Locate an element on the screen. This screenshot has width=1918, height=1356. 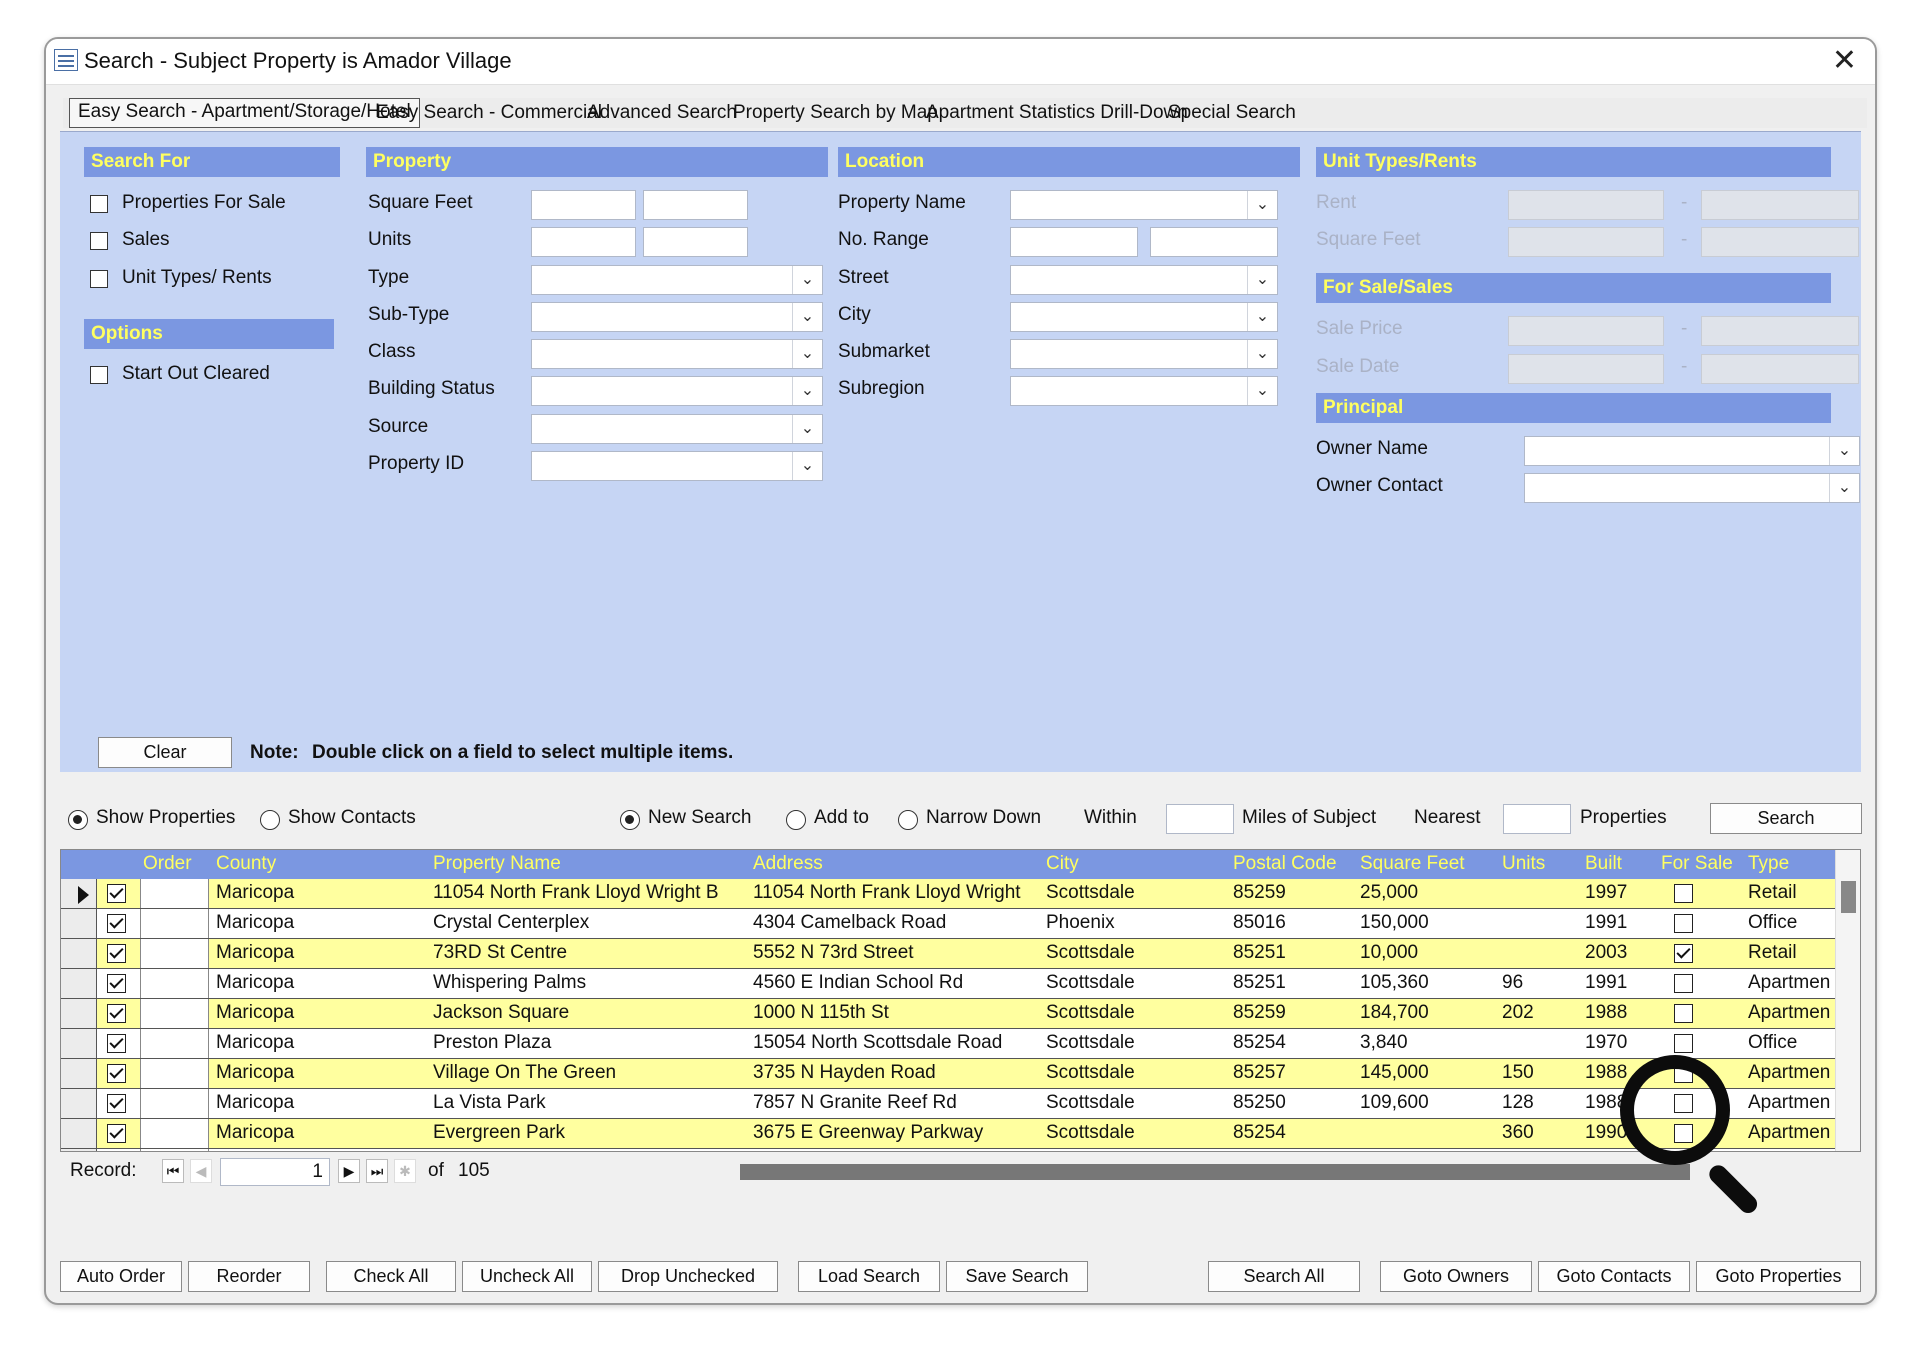
cell-units: 128 is located at coordinates (1518, 1103).